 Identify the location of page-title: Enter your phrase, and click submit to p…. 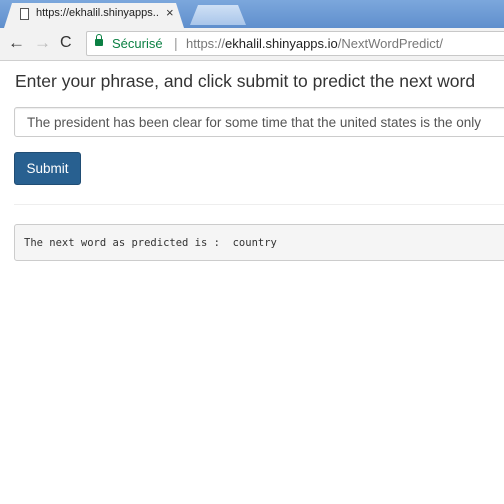
(245, 81).